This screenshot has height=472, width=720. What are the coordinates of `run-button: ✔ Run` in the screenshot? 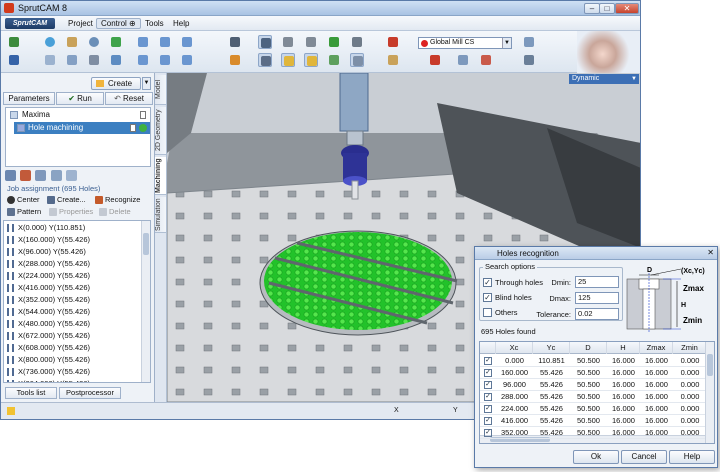 It's located at (80, 98).